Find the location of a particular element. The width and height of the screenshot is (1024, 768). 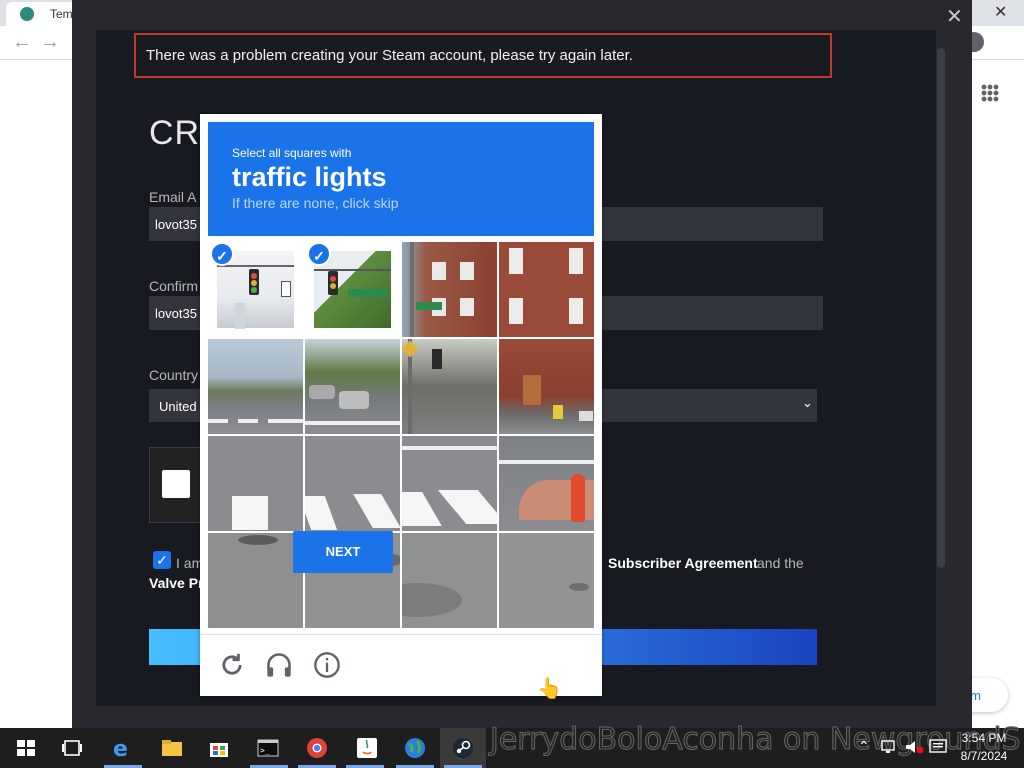

chevron-down-icon: ⌄ is located at coordinates (807, 403).